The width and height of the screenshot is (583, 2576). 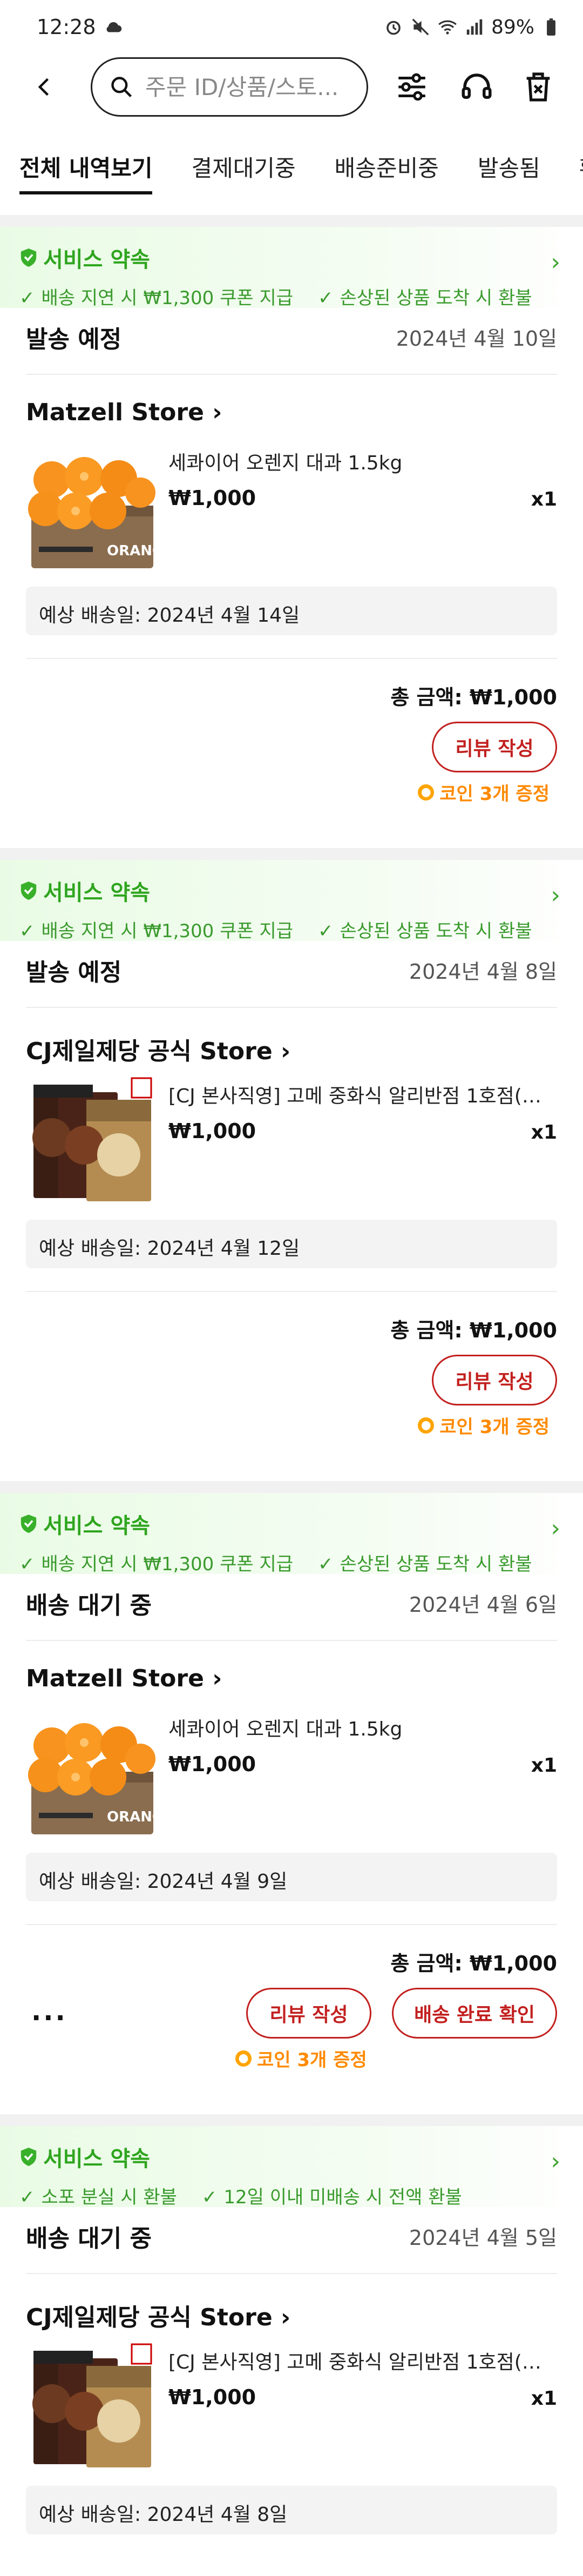 I want to click on search-icon, so click(x=122, y=87).